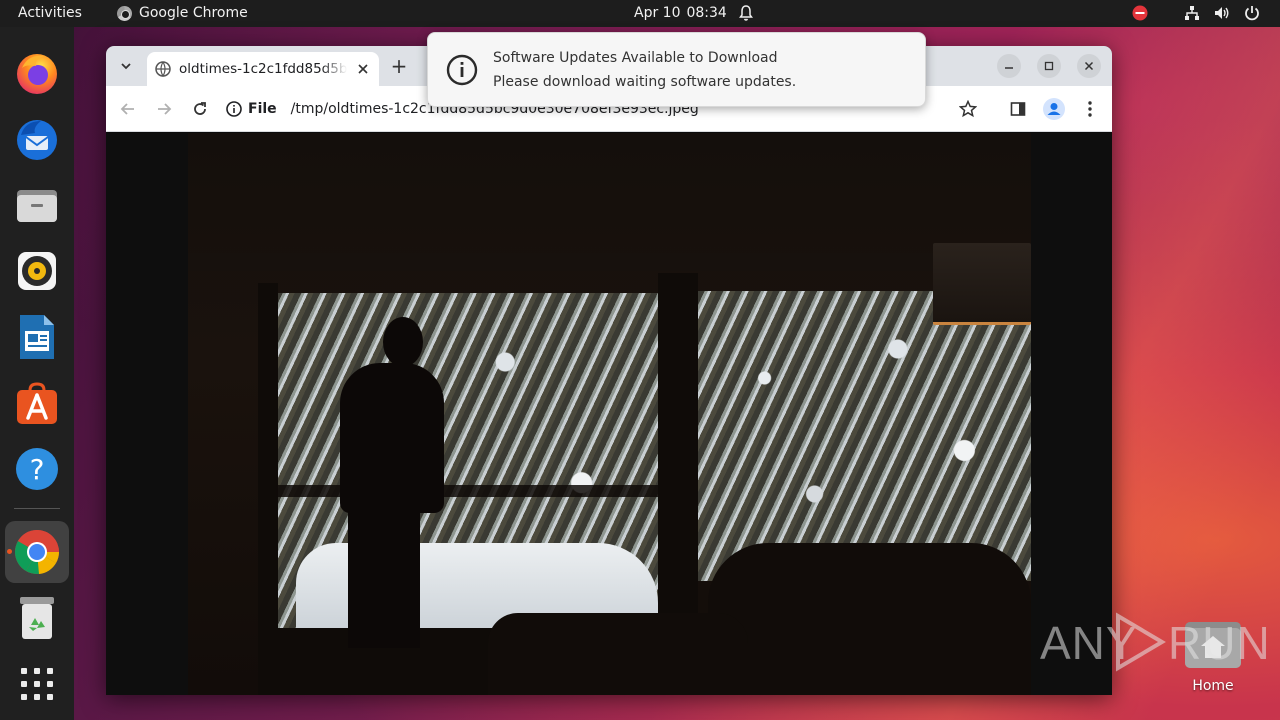 The width and height of the screenshot is (1280, 720). Describe the element at coordinates (1252, 13) in the screenshot. I see `power-icon` at that location.